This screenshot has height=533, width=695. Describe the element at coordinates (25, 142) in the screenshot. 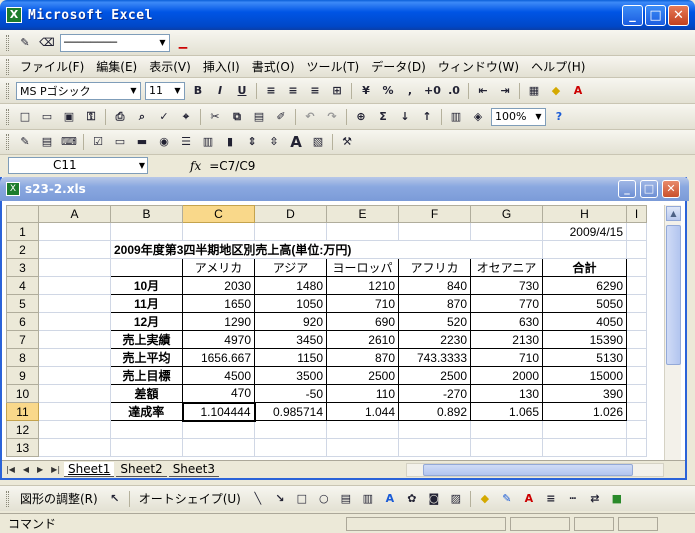

I see `design-mode-icon: ✎` at that location.